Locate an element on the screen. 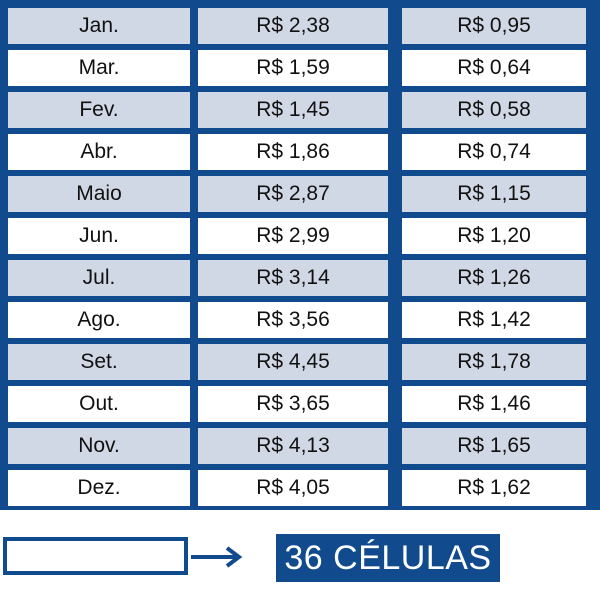 The height and width of the screenshot is (600, 600). month-cell: Mar. is located at coordinates (99, 68).